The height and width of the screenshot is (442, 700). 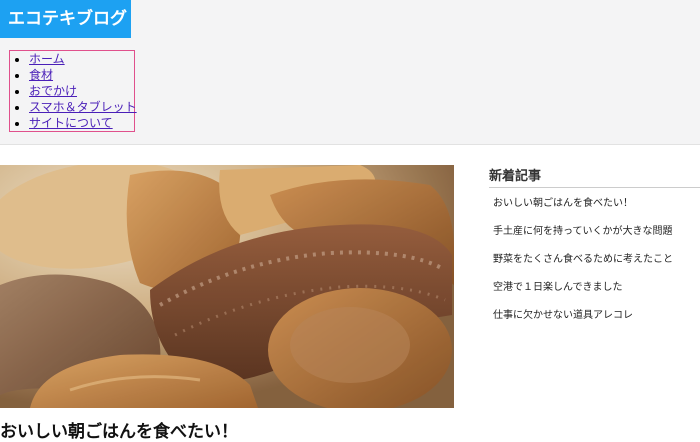 I want to click on nav-item-home: ホーム, so click(x=81, y=59).